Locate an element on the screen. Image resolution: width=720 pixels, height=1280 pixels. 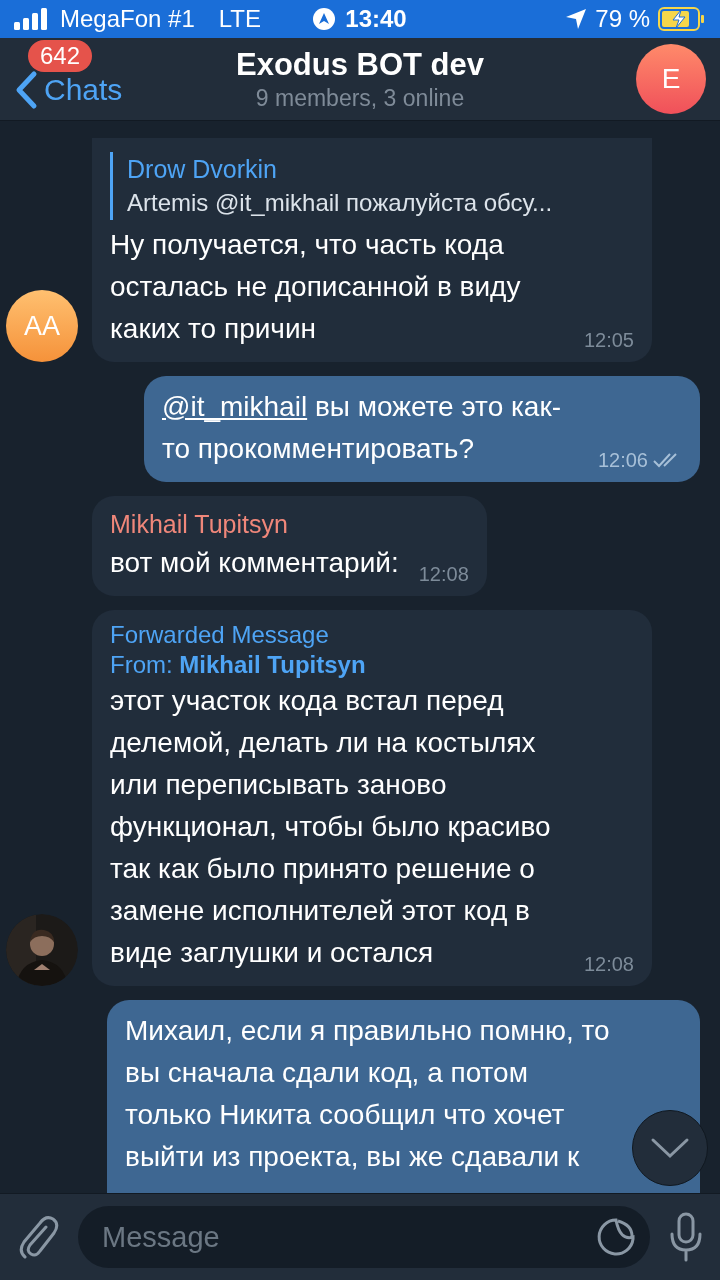
sender-name: Mikhail Tupitsyn is located at coordinates (289, 524).